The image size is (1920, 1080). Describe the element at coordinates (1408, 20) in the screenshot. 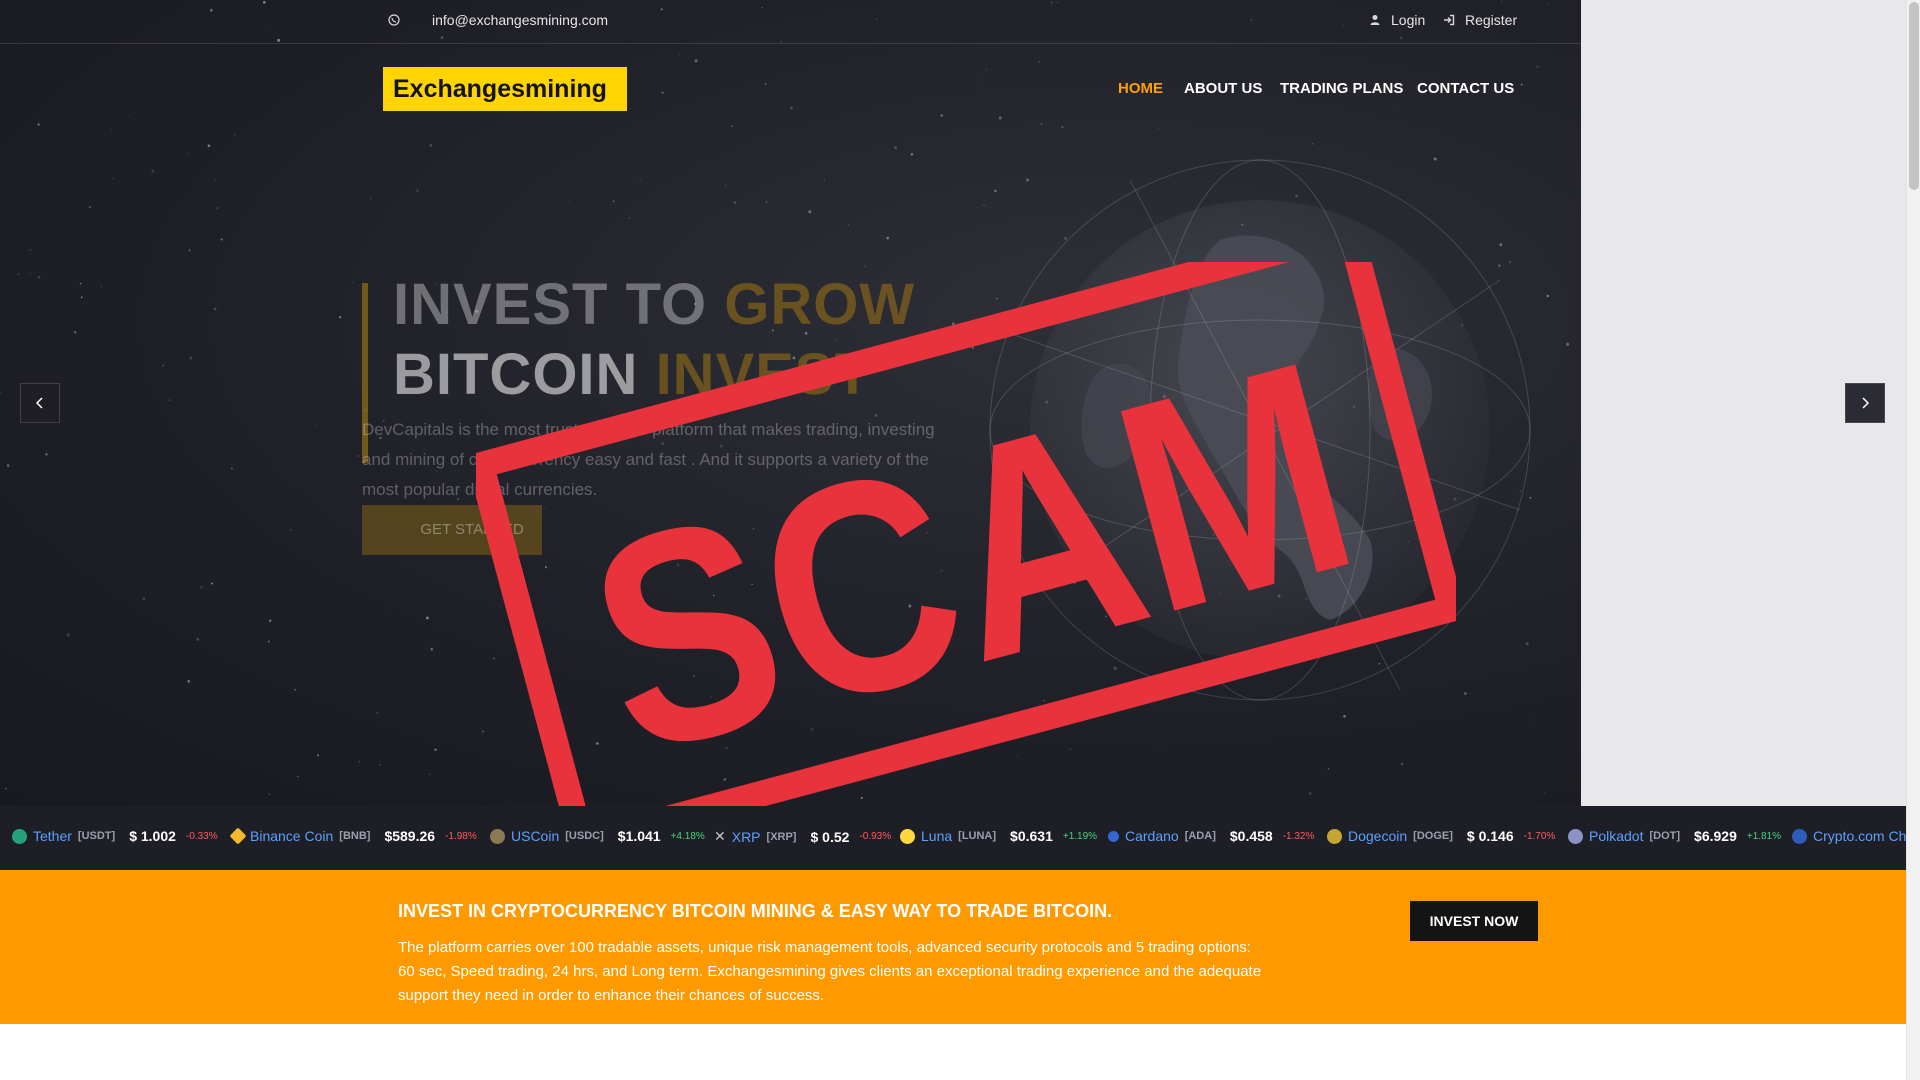

I see `login-label: Login` at that location.